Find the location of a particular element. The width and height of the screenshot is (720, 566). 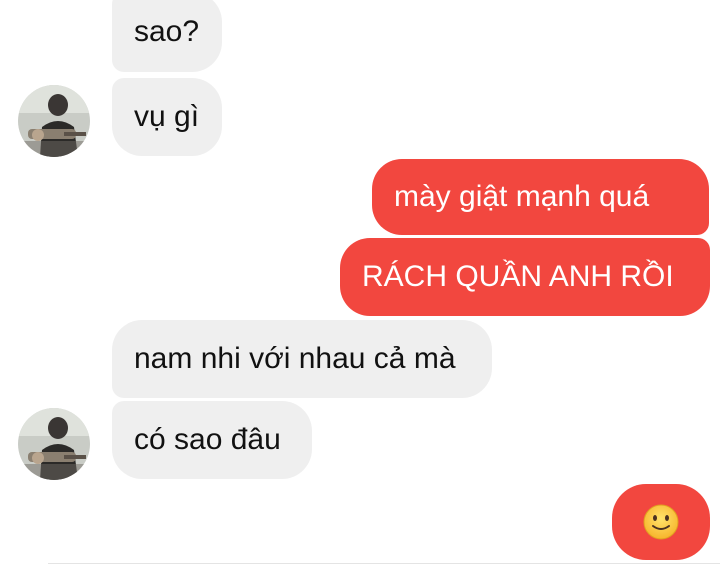

incoming-message-bubble: vụ gì is located at coordinates (167, 117).